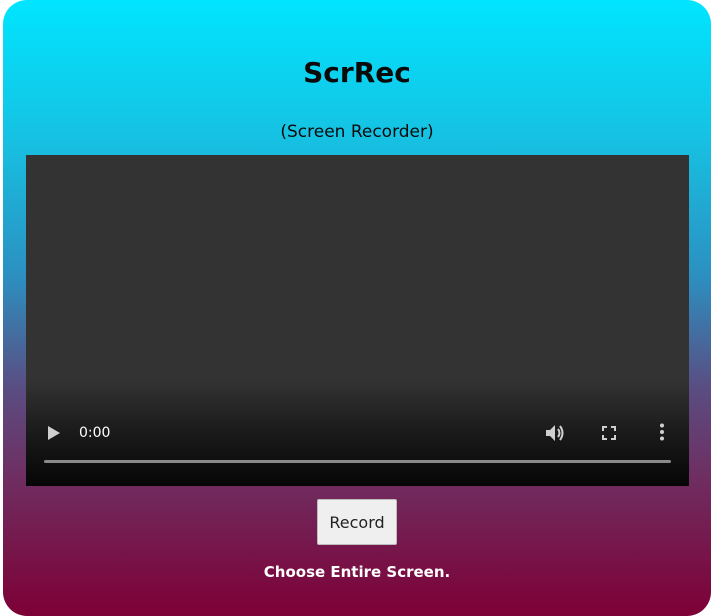  I want to click on fullscreen-icon, so click(609, 433).